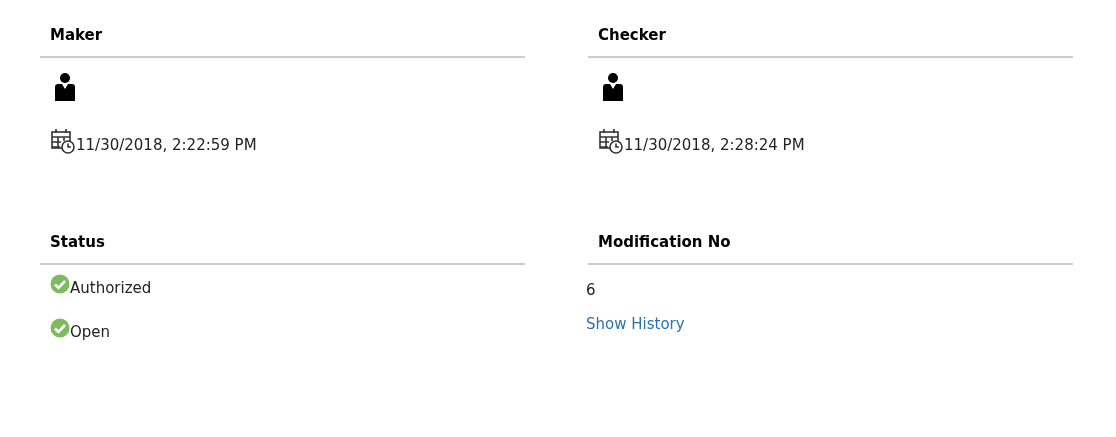 The image size is (1116, 437). Describe the element at coordinates (282, 249) in the screenshot. I see `section-heading: Status` at that location.